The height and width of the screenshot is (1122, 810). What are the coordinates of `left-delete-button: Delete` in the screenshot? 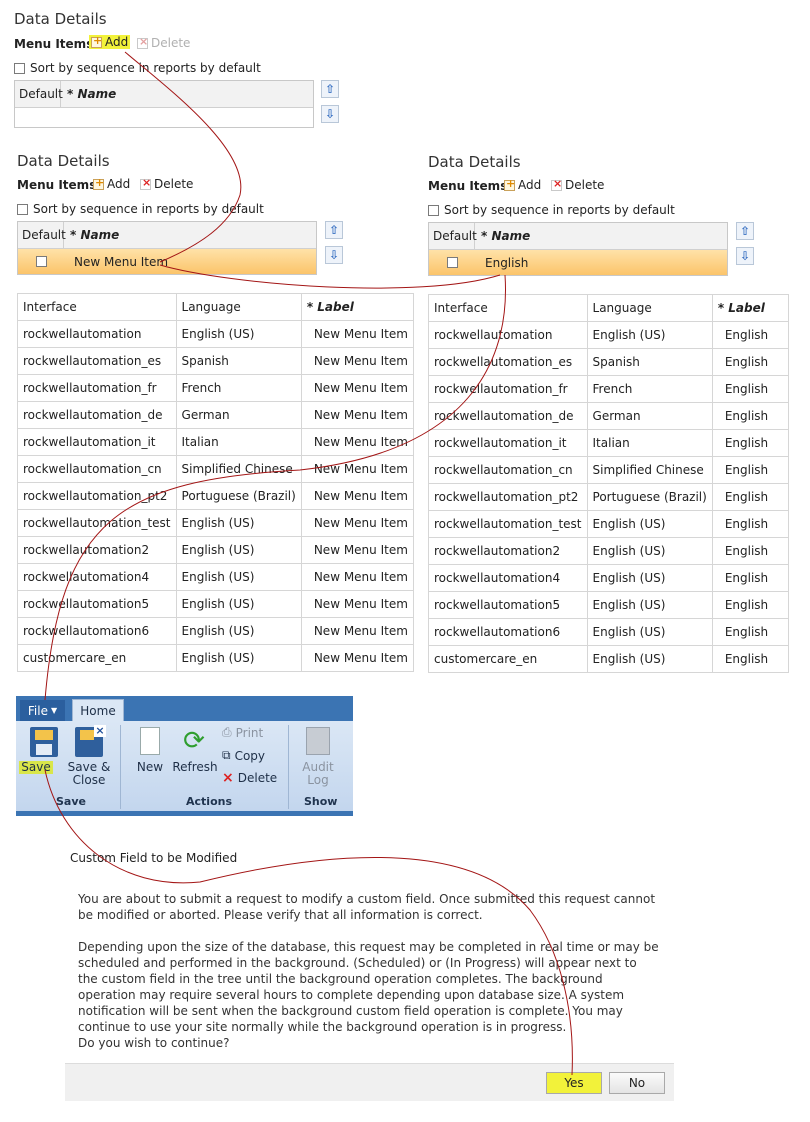 It's located at (166, 183).